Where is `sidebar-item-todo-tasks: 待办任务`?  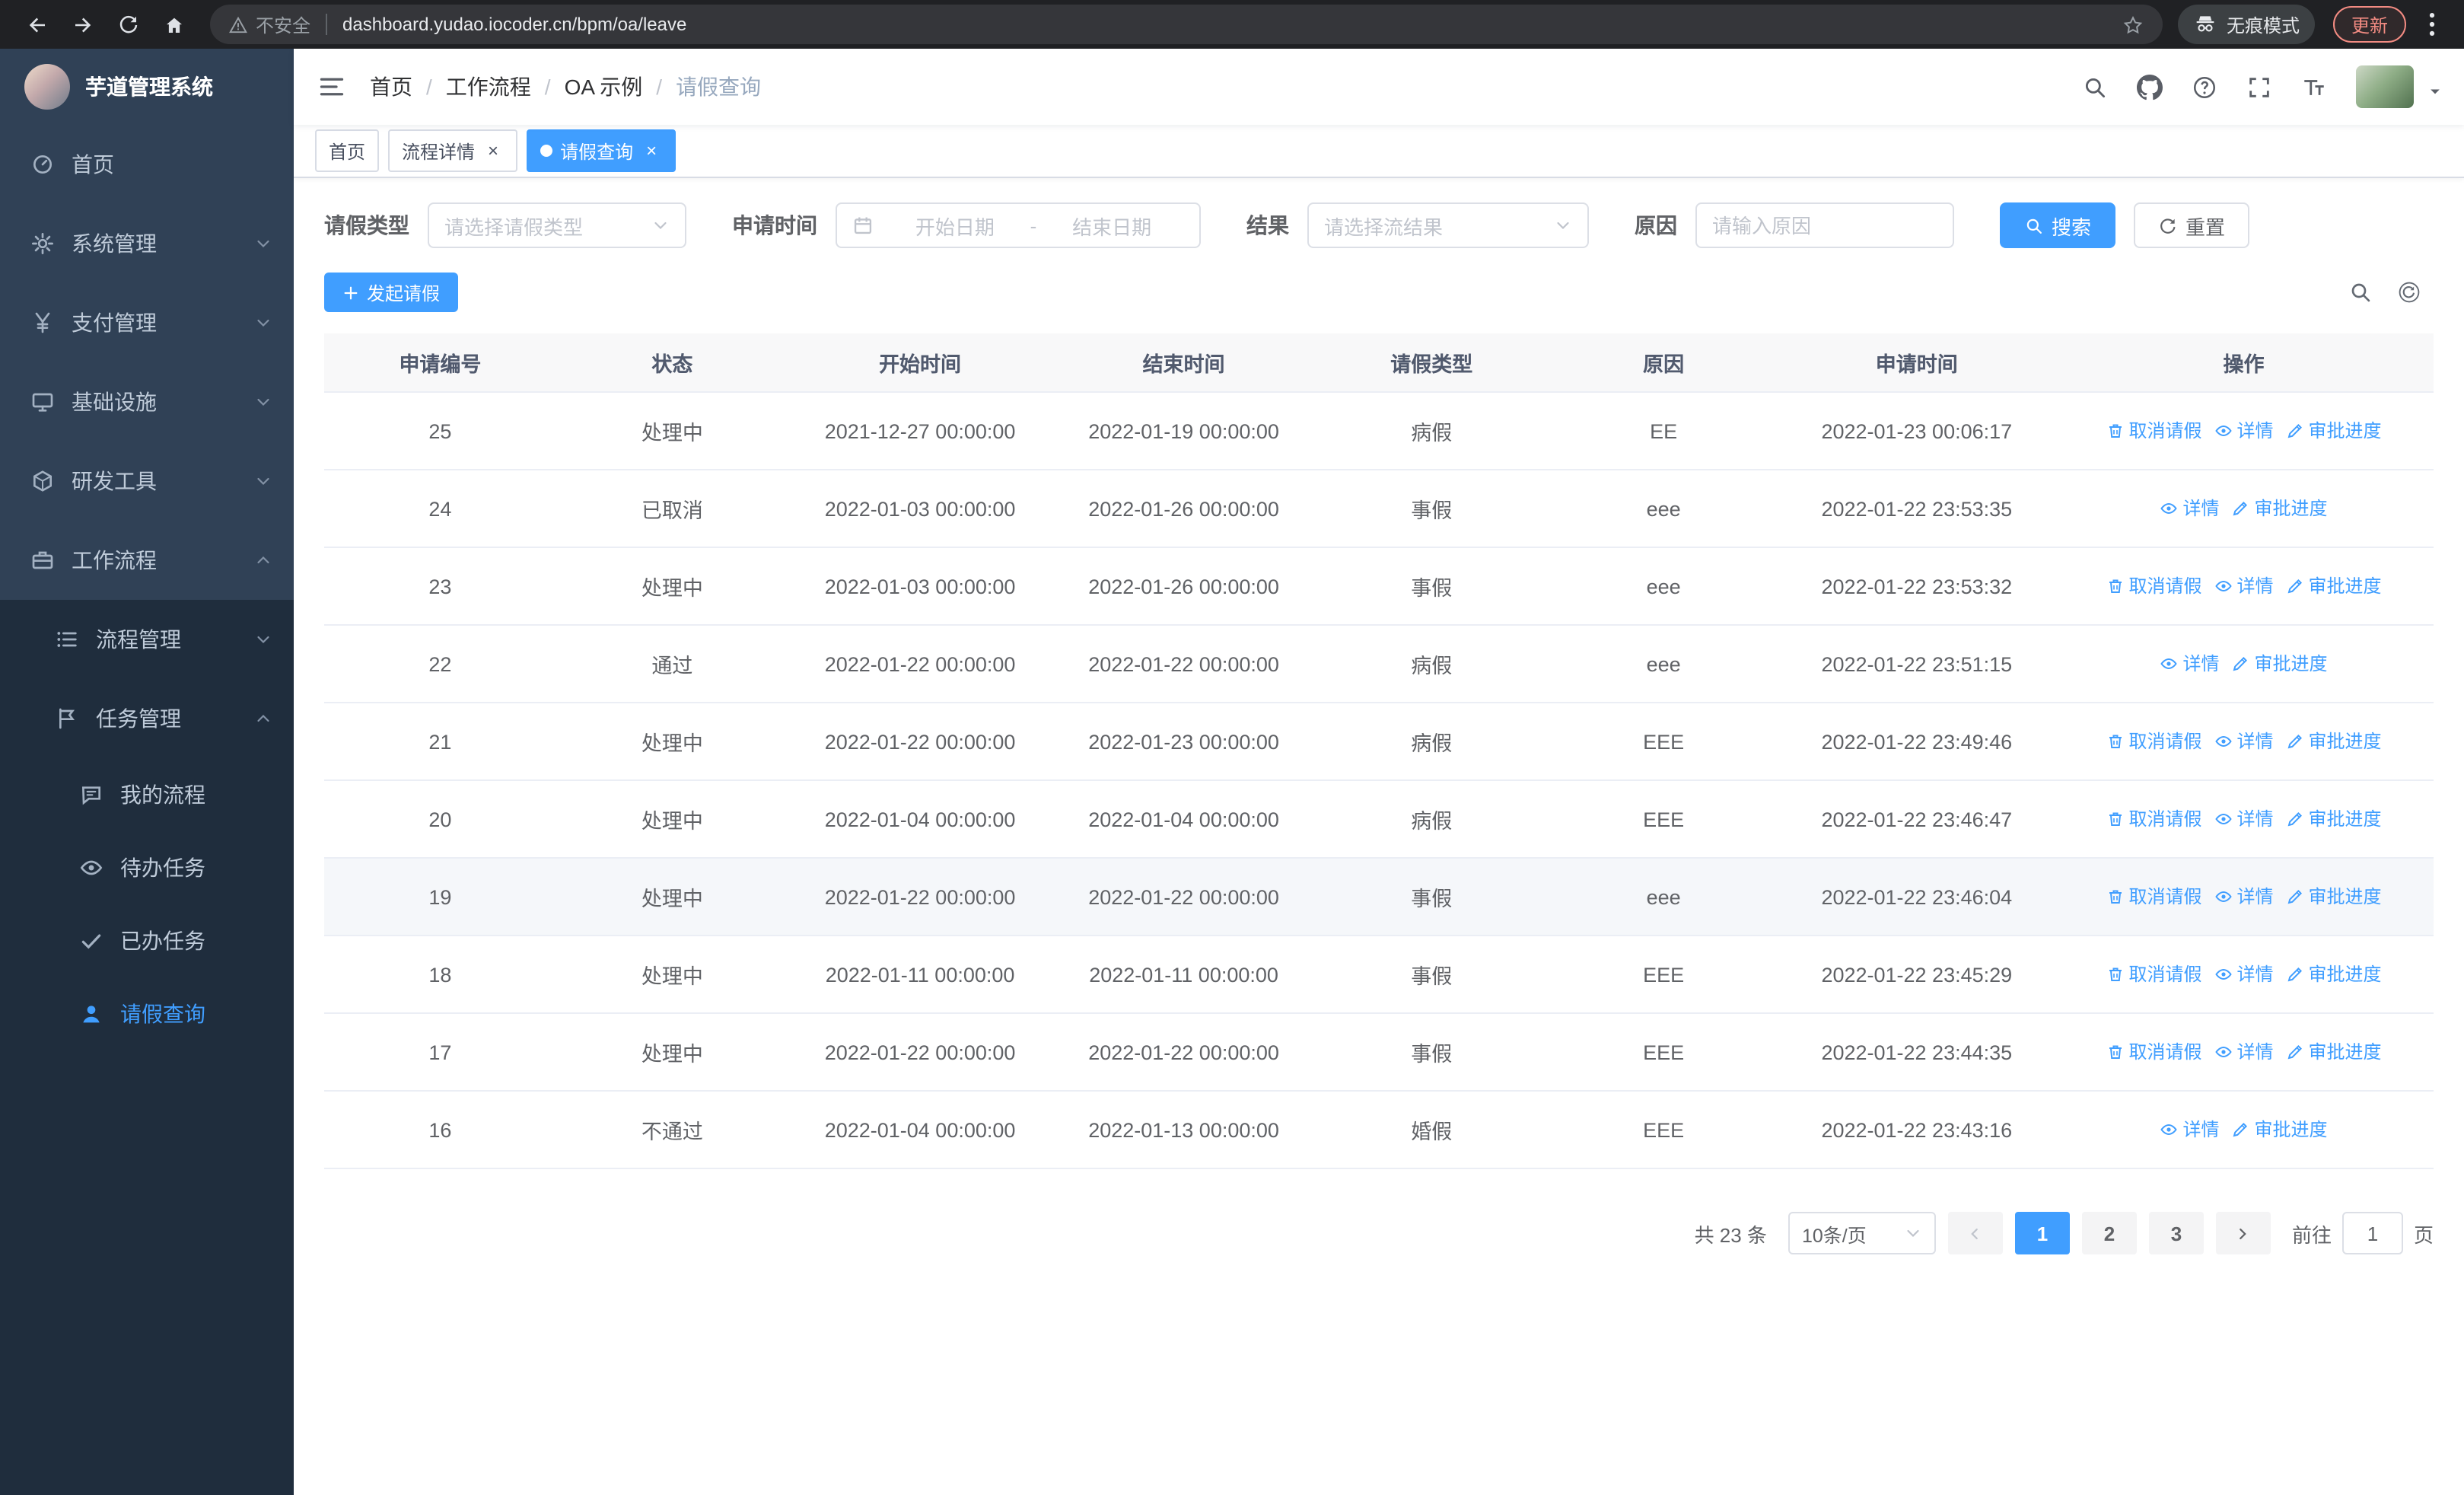
sidebar-item-todo-tasks: 待办任务 is located at coordinates (147, 868).